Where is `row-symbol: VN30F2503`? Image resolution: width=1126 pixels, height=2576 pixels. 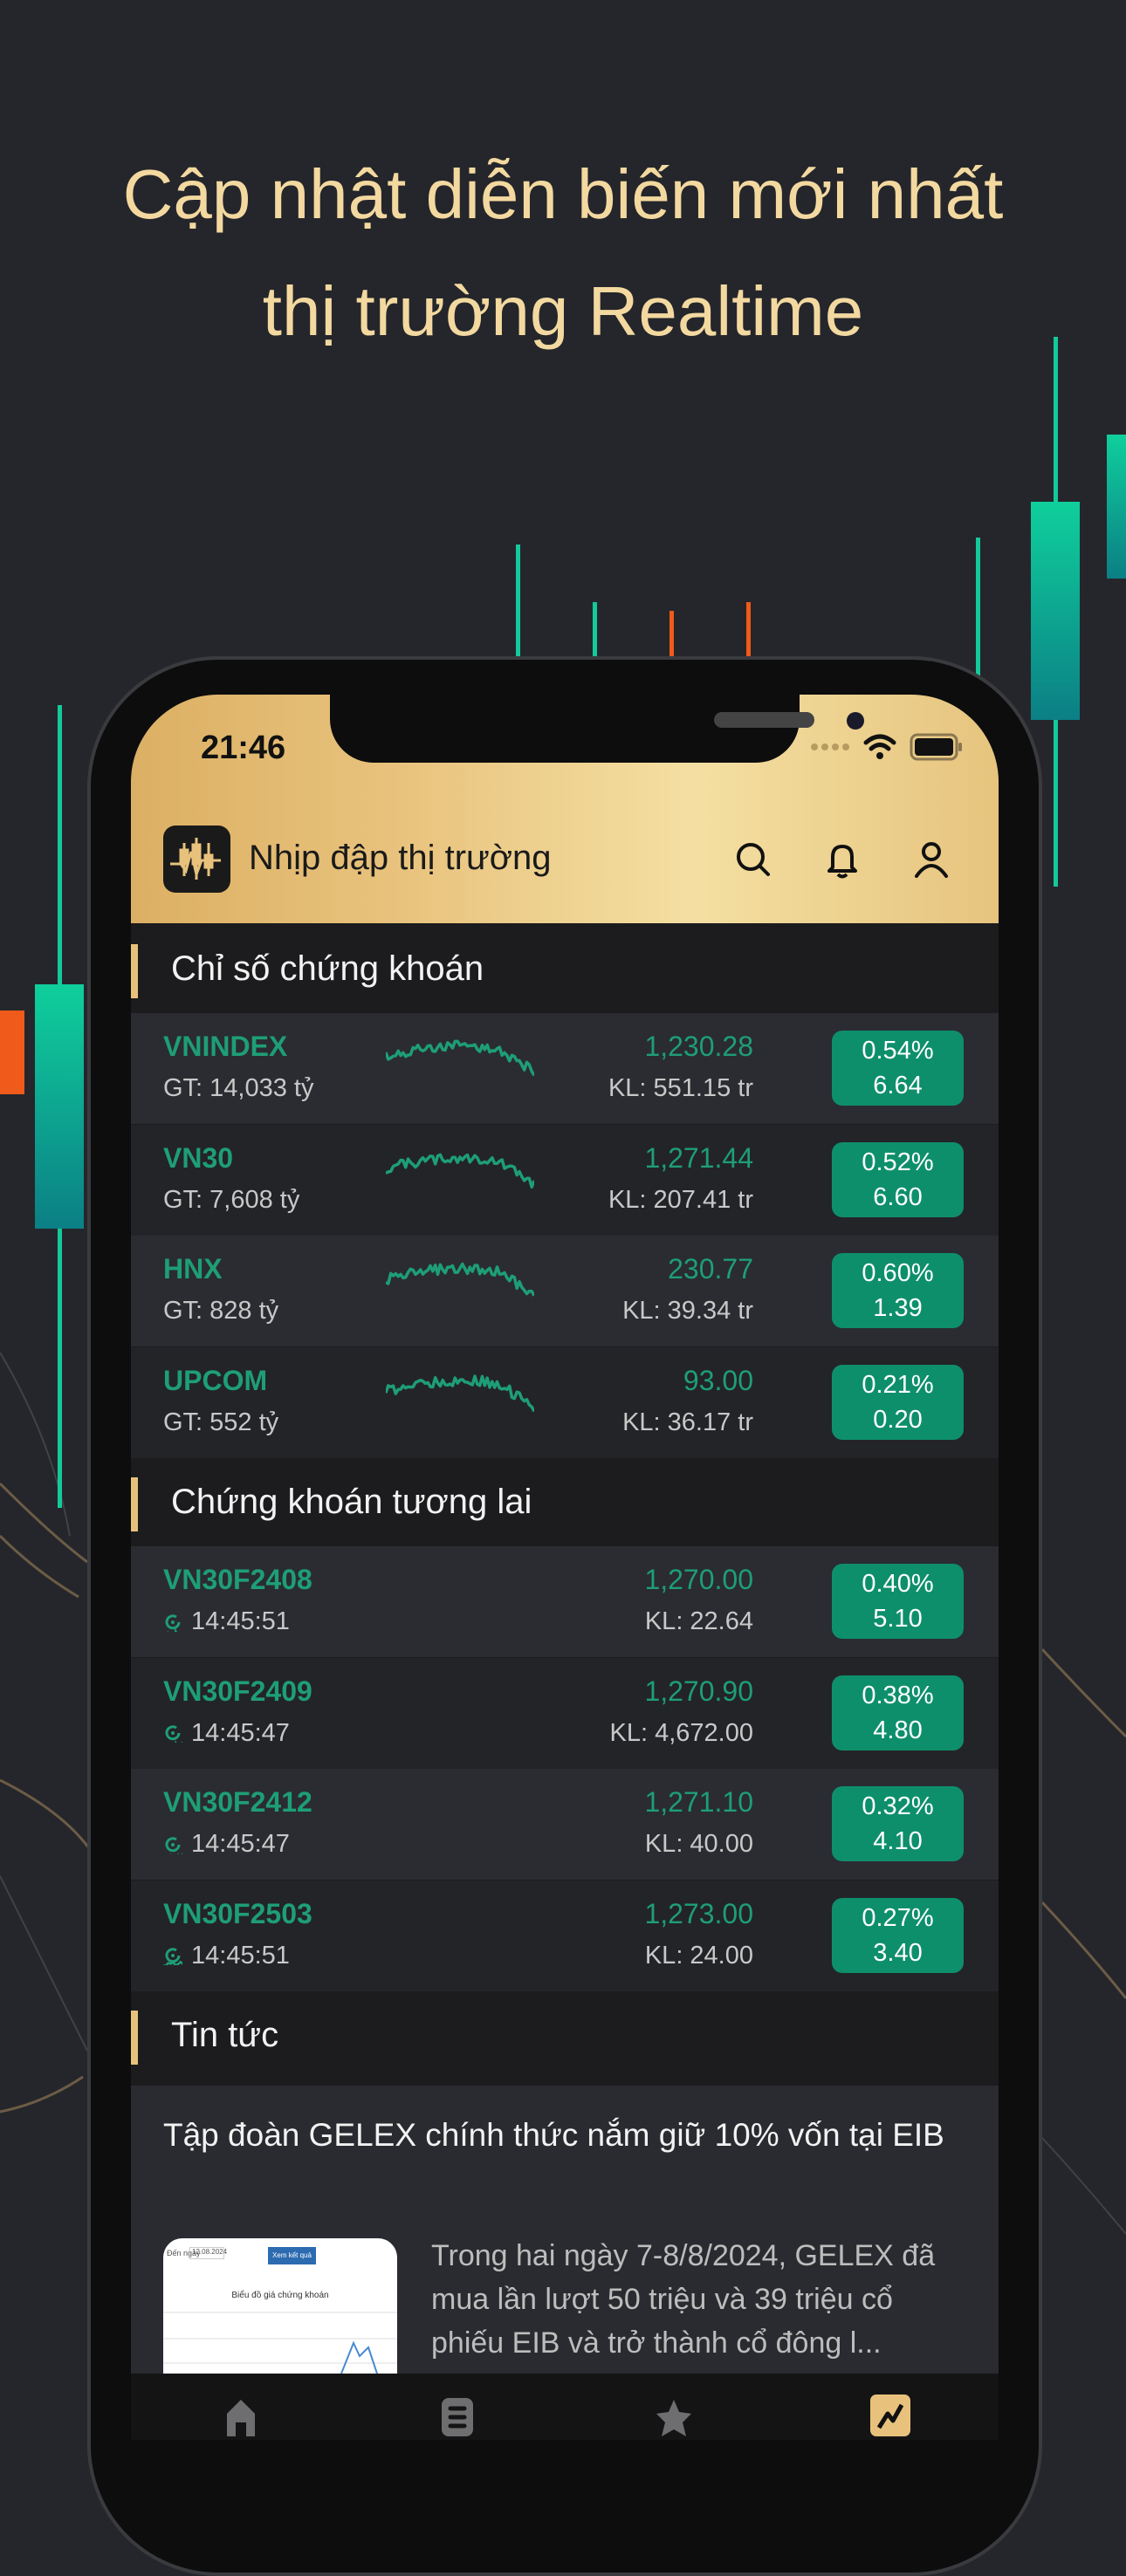 row-symbol: VN30F2503 is located at coordinates (237, 1913).